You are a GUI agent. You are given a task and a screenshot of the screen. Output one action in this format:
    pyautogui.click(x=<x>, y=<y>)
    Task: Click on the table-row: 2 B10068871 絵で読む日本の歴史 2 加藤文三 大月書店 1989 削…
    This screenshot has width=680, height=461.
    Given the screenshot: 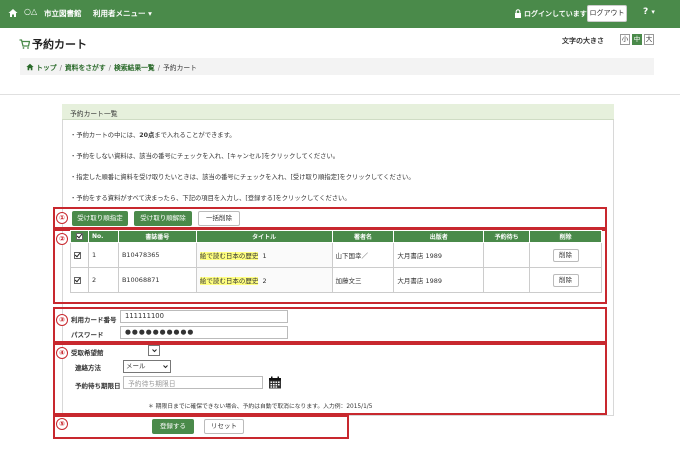 What is the action you would take?
    pyautogui.click(x=336, y=280)
    